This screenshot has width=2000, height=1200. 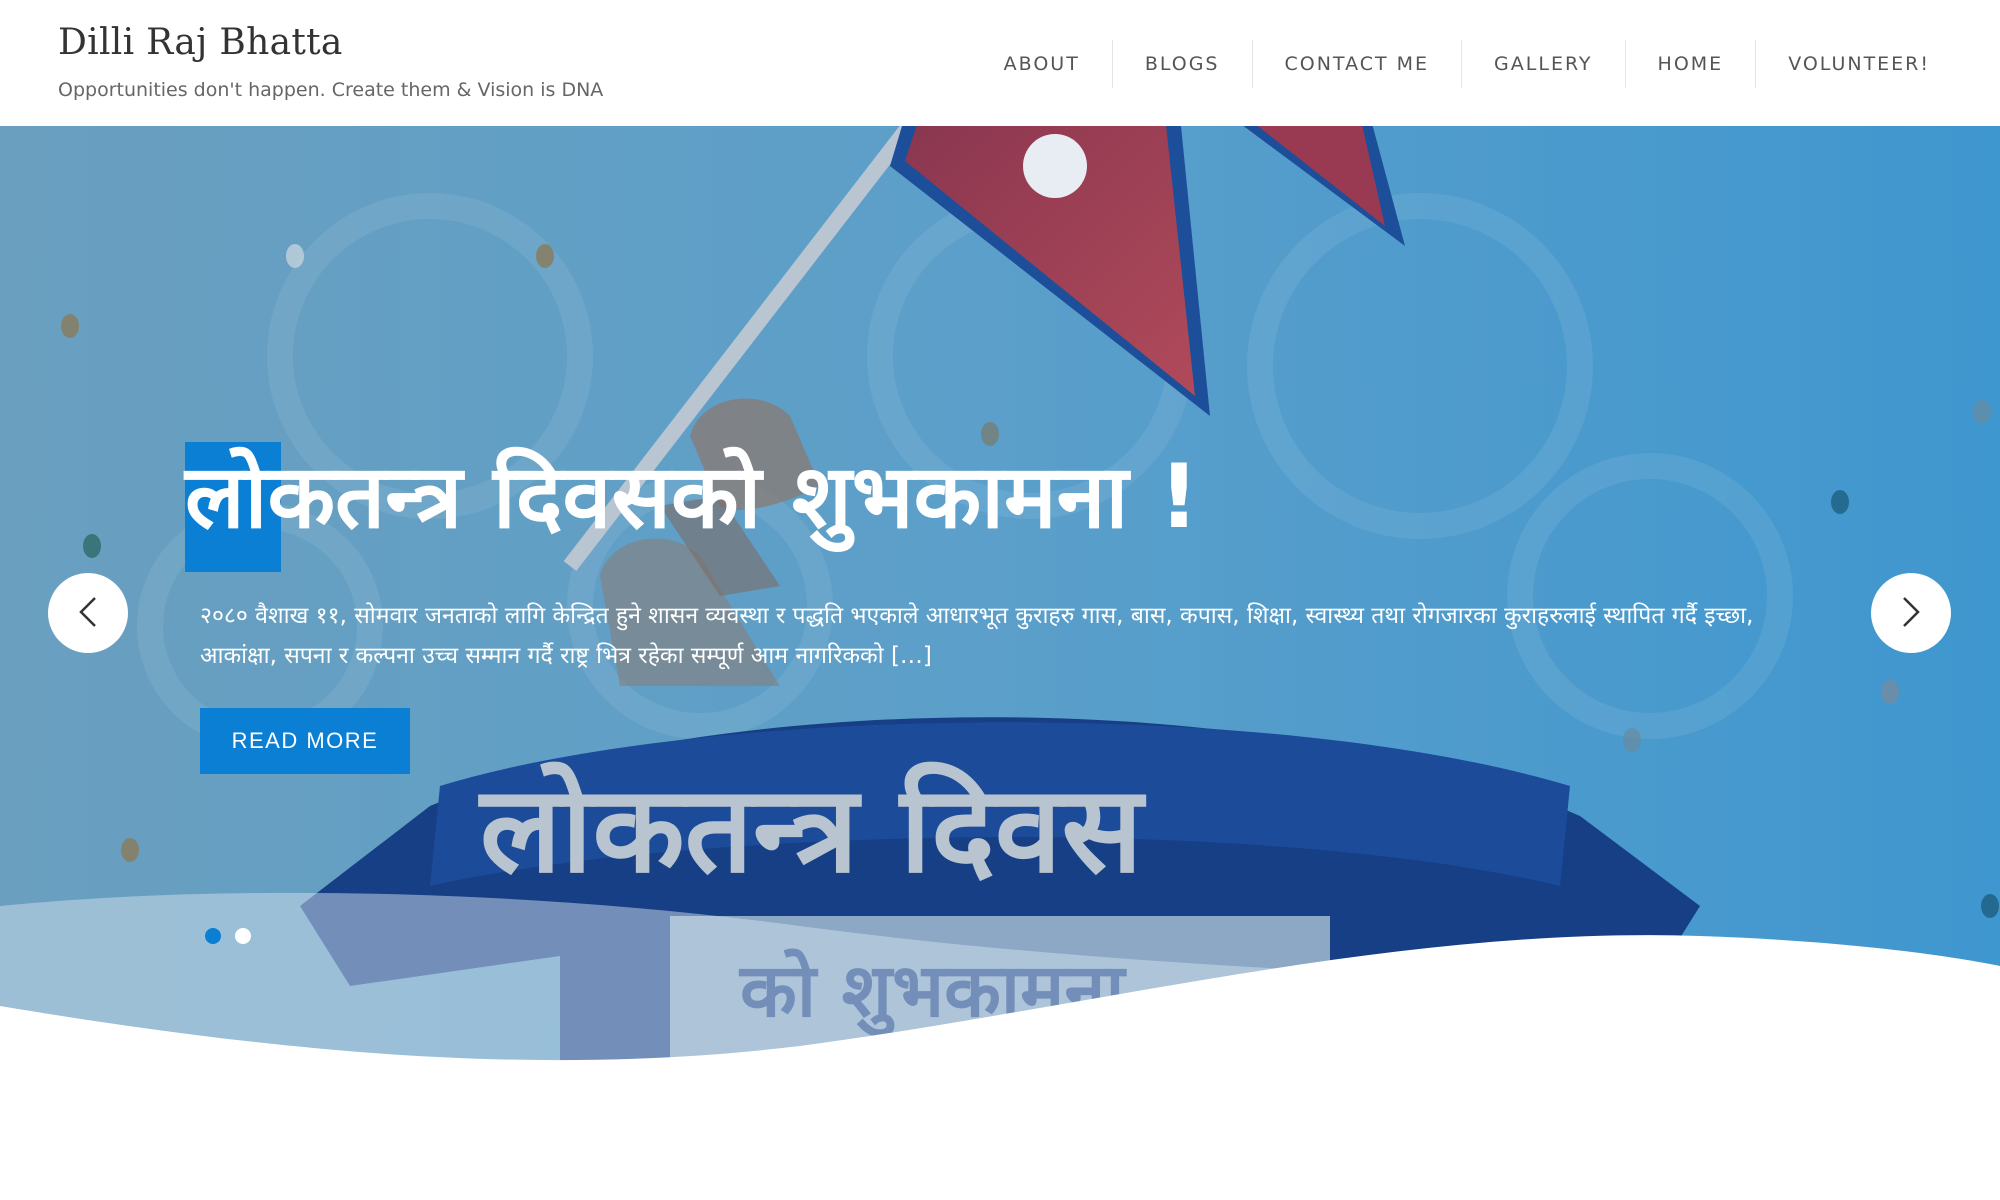 What do you see at coordinates (692, 497) in the screenshot?
I see `slide-title: लोकतन्त्र दिवसको शुभकामना !` at bounding box center [692, 497].